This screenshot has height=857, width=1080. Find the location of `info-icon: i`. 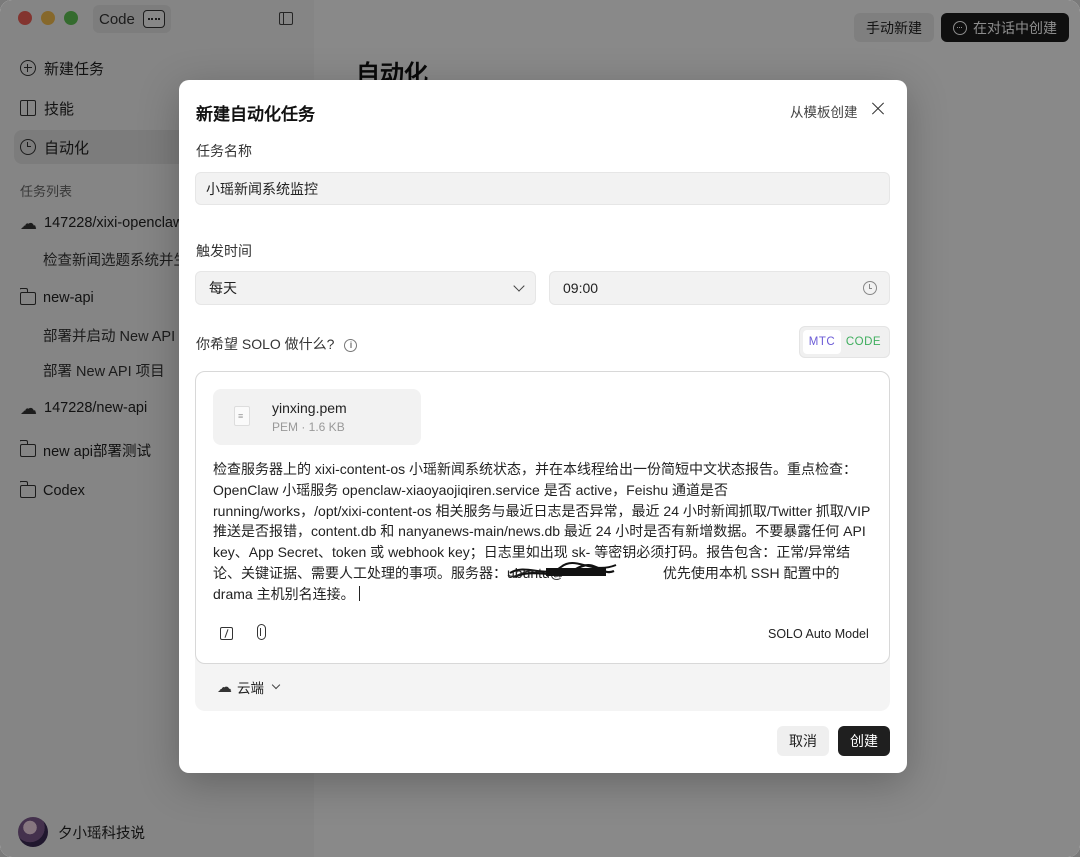

info-icon: i is located at coordinates (351, 345).